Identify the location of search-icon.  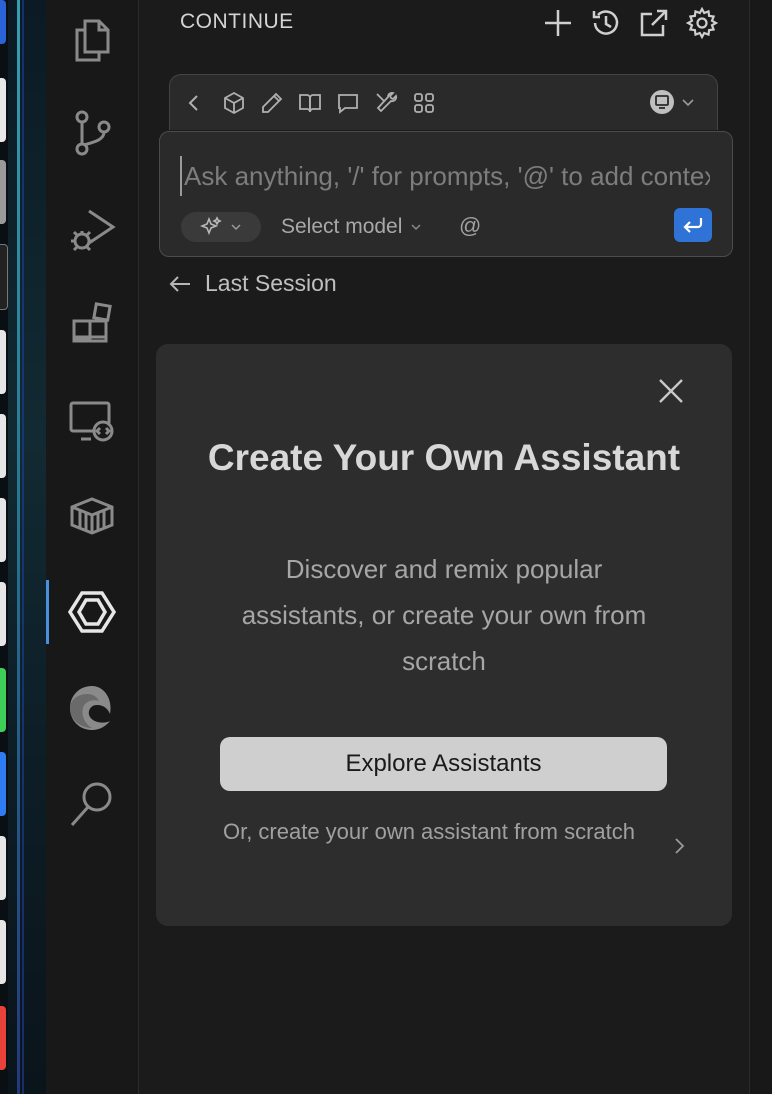
(91, 804).